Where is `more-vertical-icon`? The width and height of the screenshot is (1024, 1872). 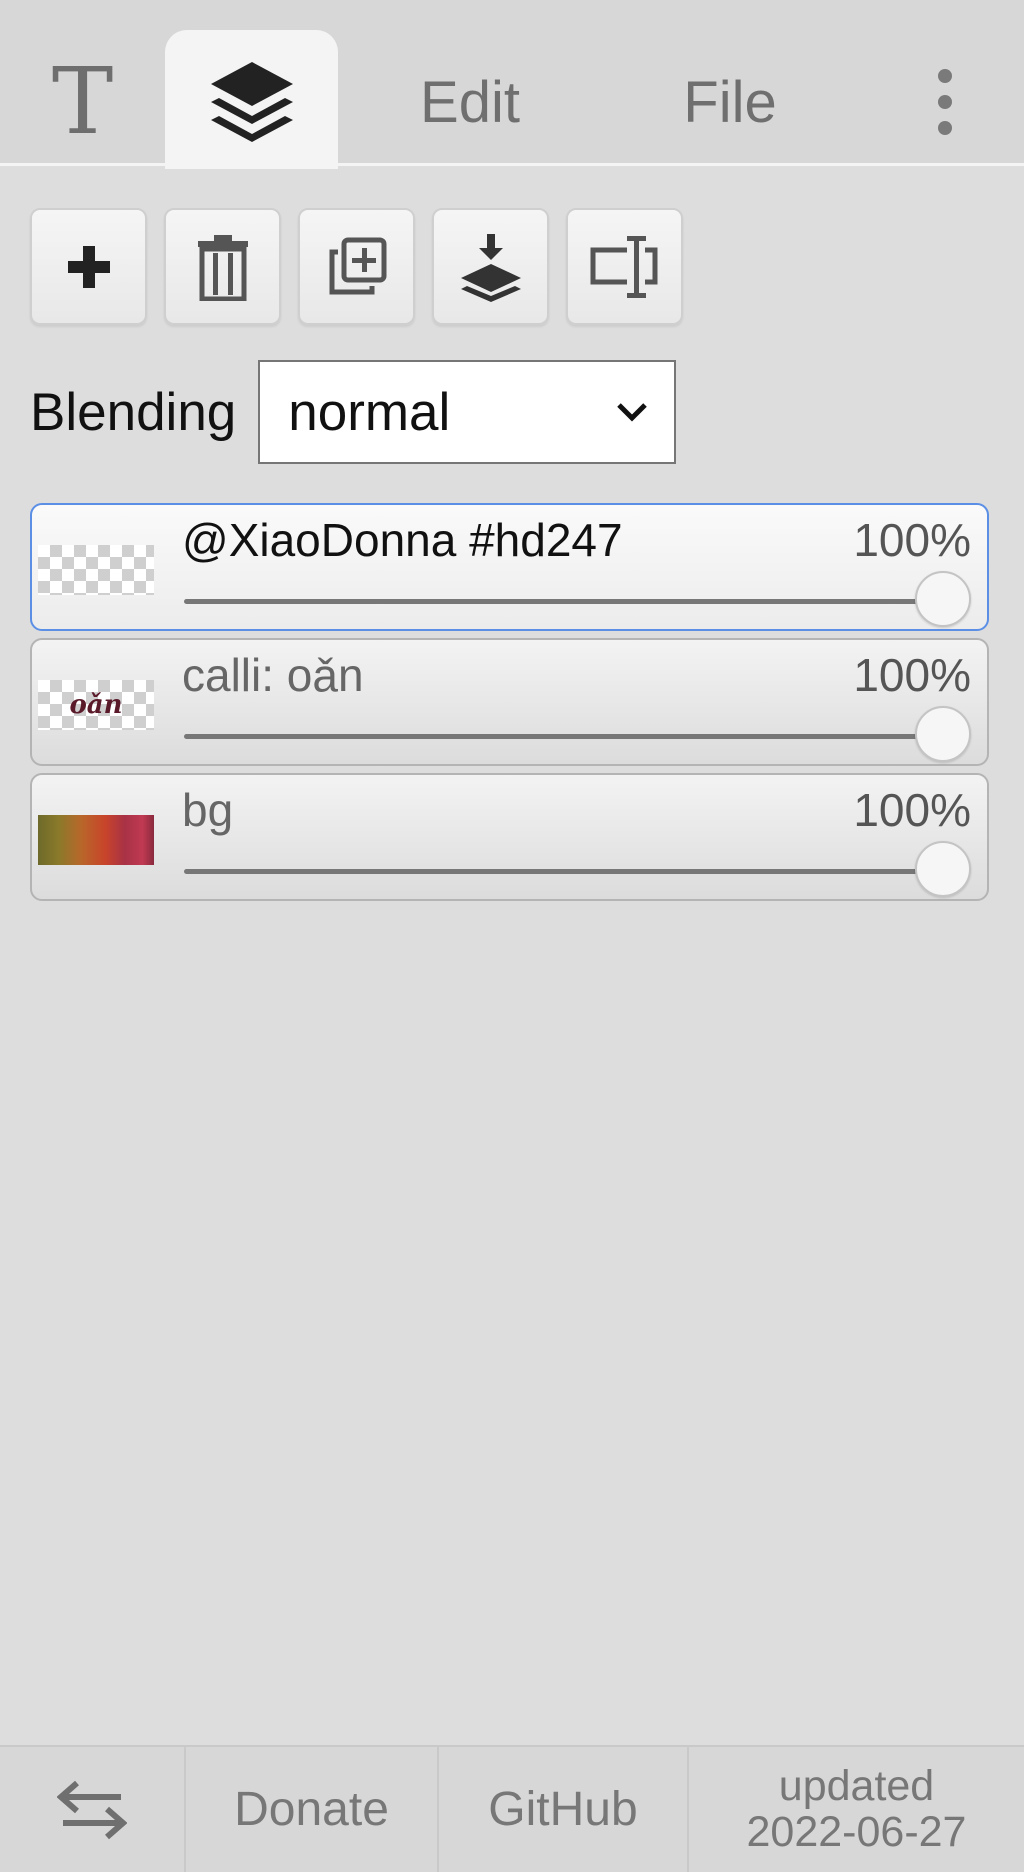
more-vertical-icon is located at coordinates (945, 76).